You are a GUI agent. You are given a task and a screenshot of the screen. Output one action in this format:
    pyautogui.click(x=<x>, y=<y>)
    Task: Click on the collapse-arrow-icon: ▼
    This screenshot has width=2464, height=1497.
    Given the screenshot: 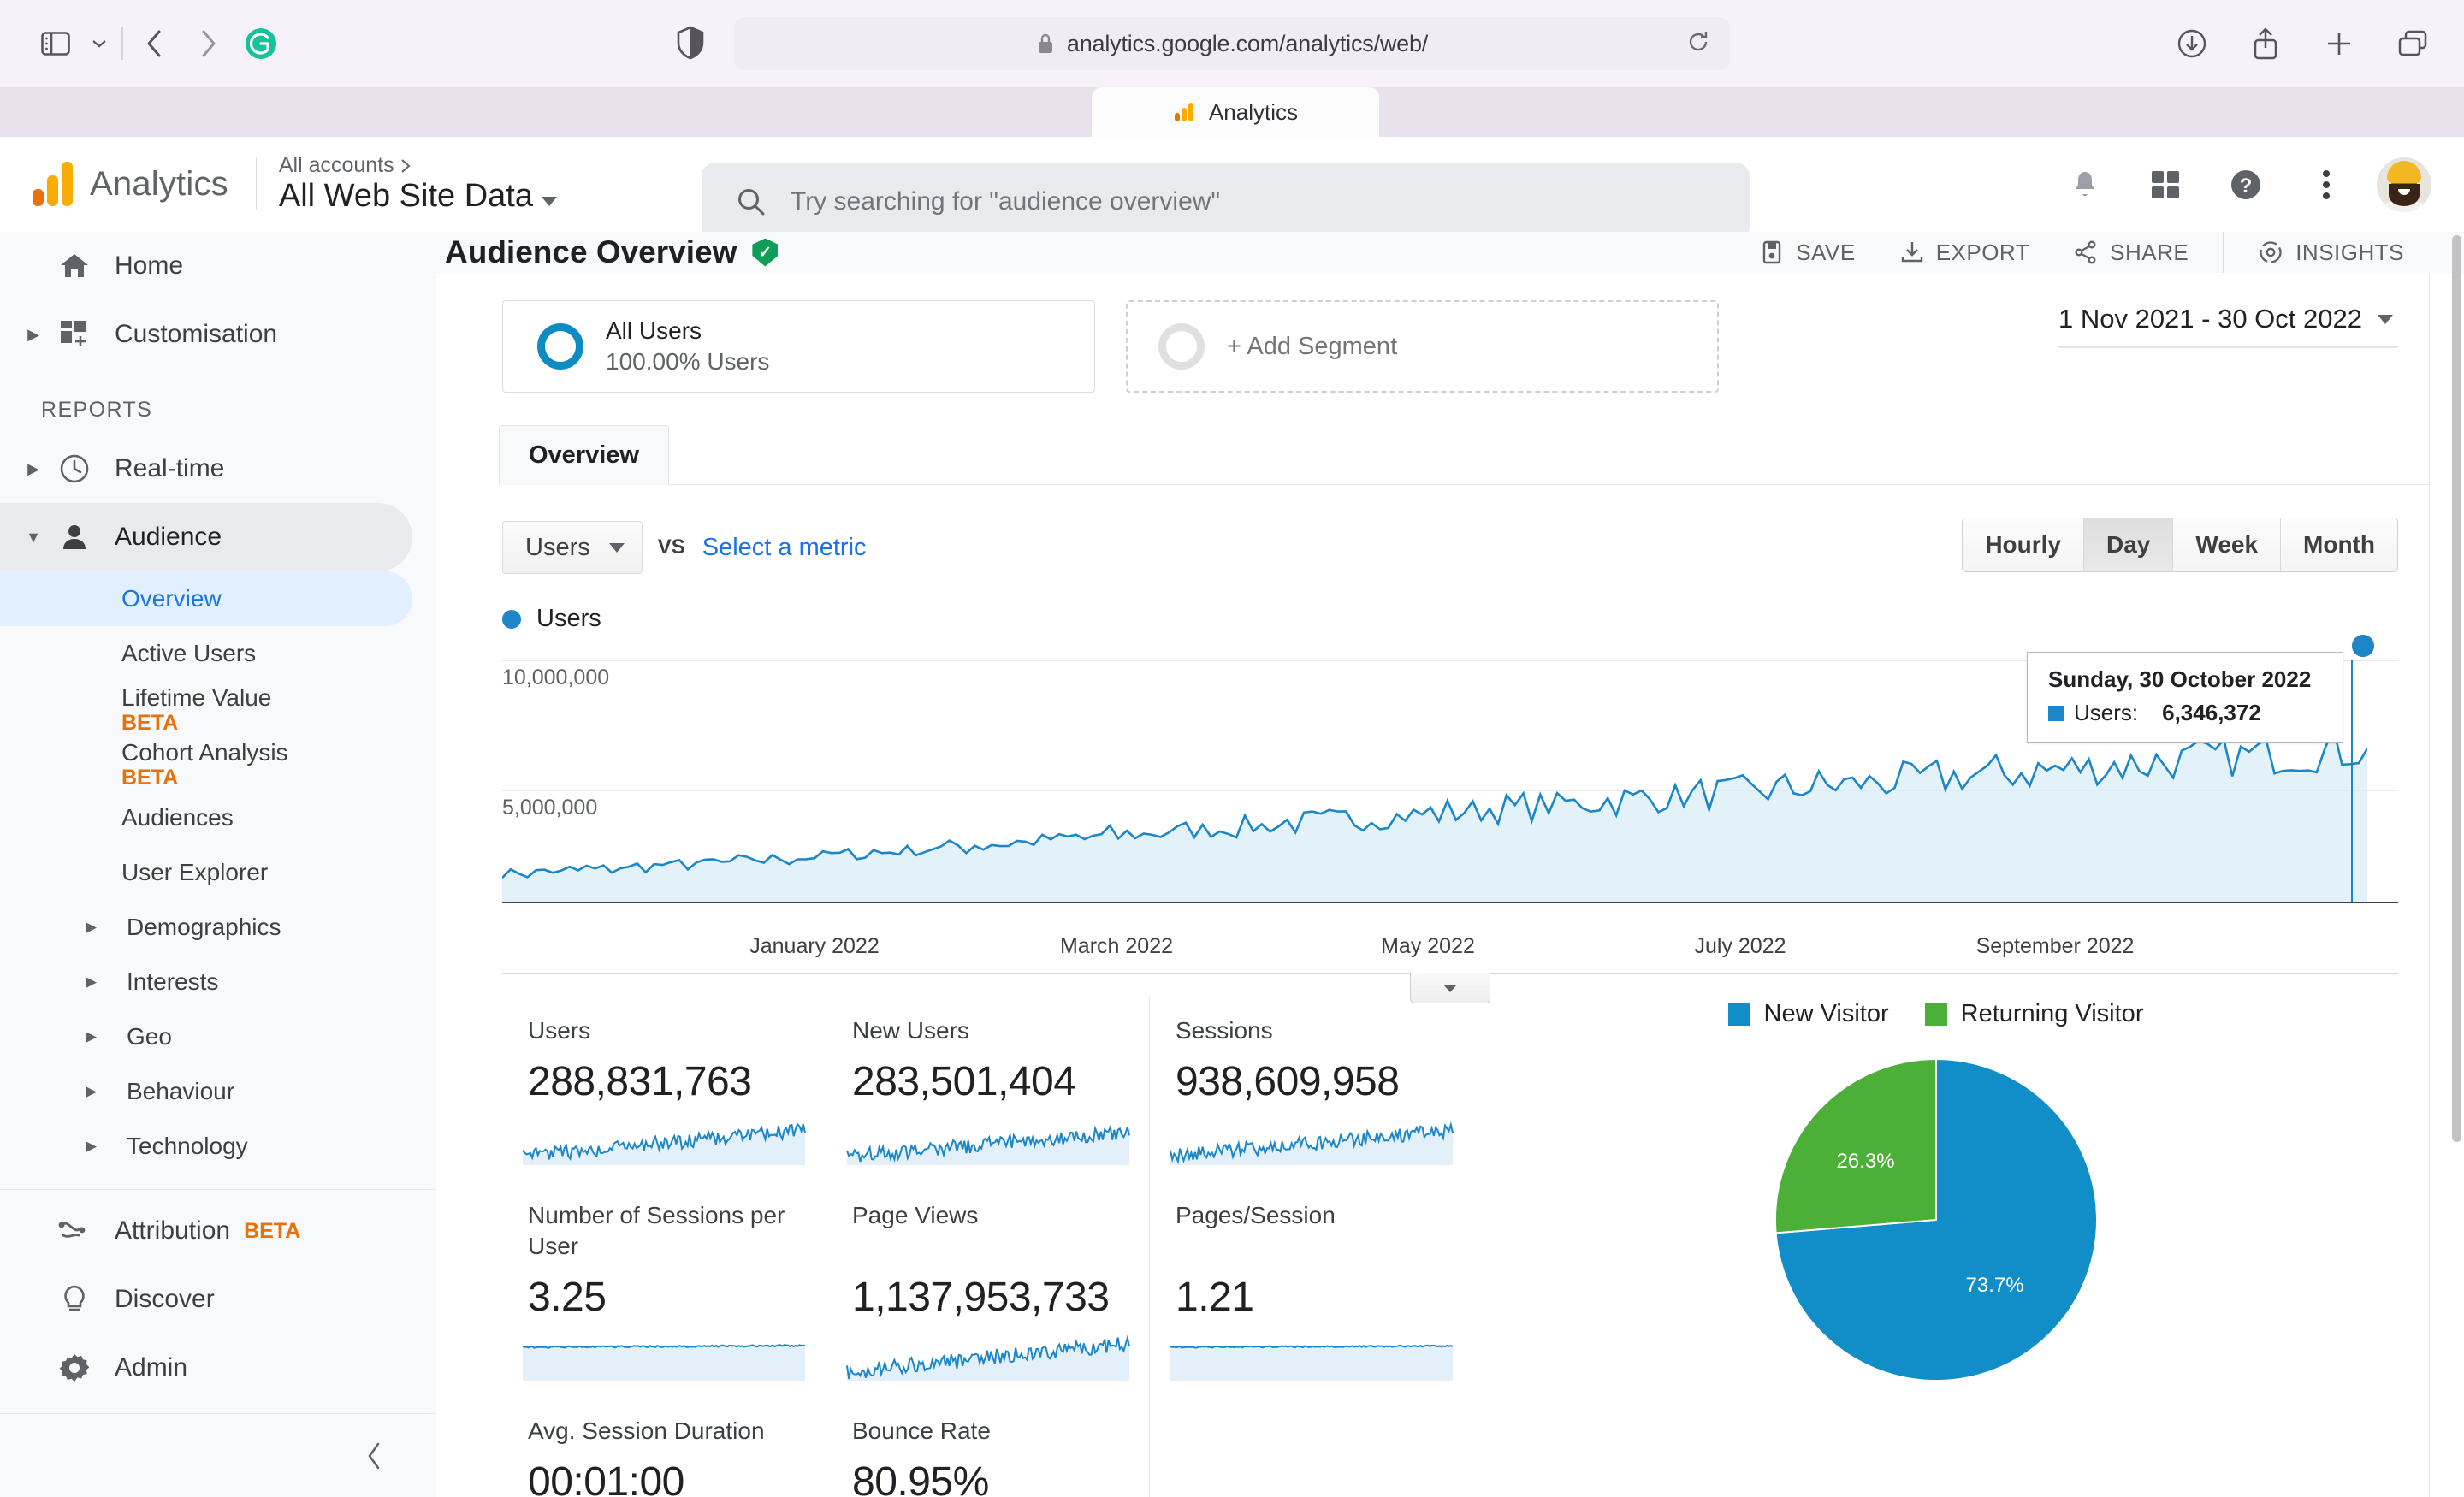 What is the action you would take?
    pyautogui.click(x=33, y=538)
    